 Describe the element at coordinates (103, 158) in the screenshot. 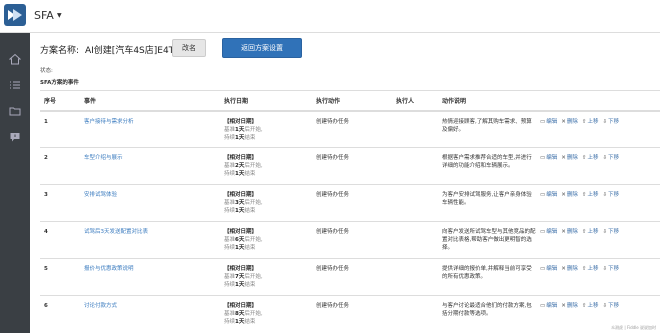

I see `event-link: 车型介绍与展示` at that location.